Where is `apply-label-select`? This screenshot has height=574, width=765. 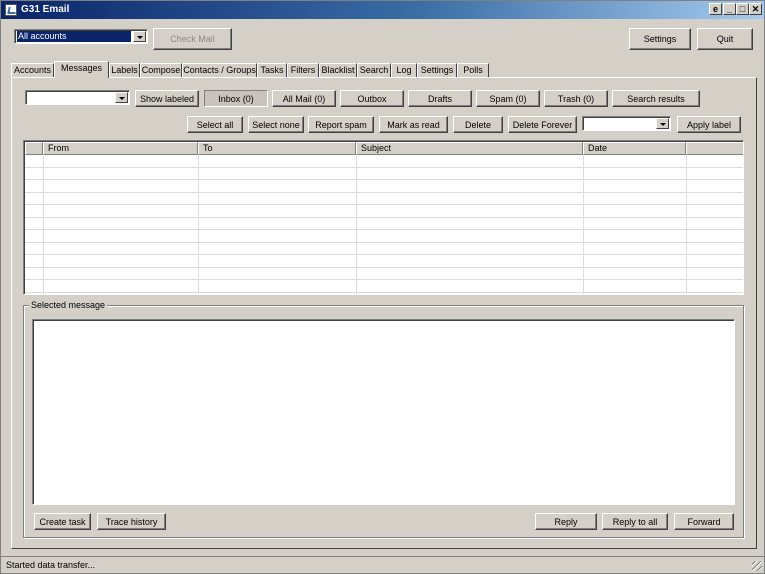
apply-label-select is located at coordinates (626, 123).